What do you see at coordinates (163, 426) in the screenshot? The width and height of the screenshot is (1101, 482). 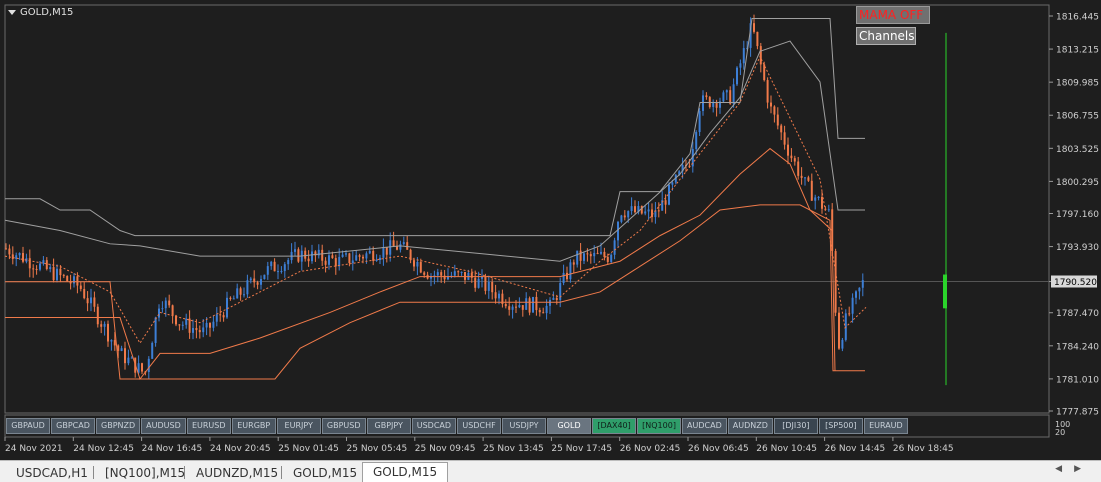 I see `symbol-button-audusd: AUDUSD` at bounding box center [163, 426].